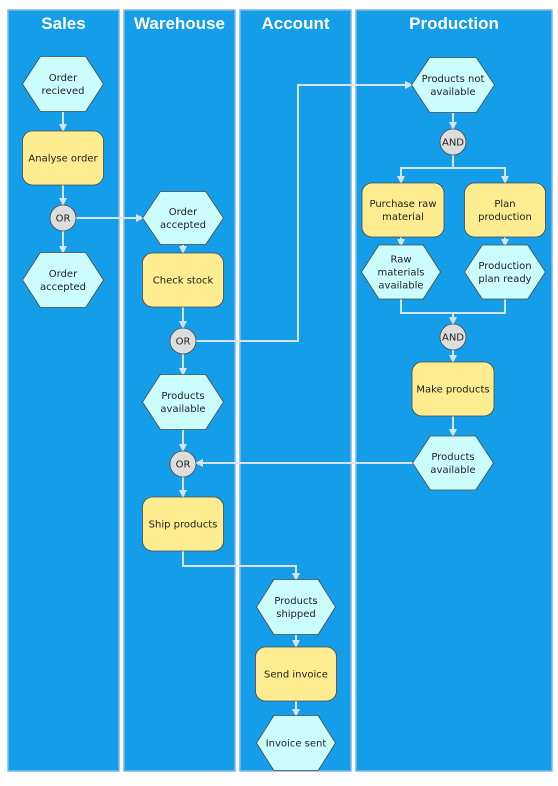 This screenshot has width=558, height=786. I want to click on node-label: material, so click(403, 217).